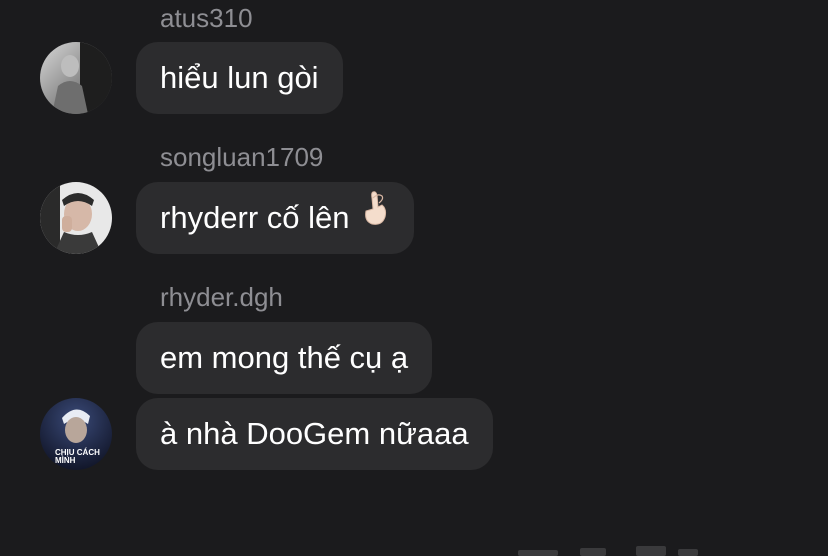 This screenshot has width=828, height=556. I want to click on message-bubble-1: hiểu lun gòi, so click(239, 78).